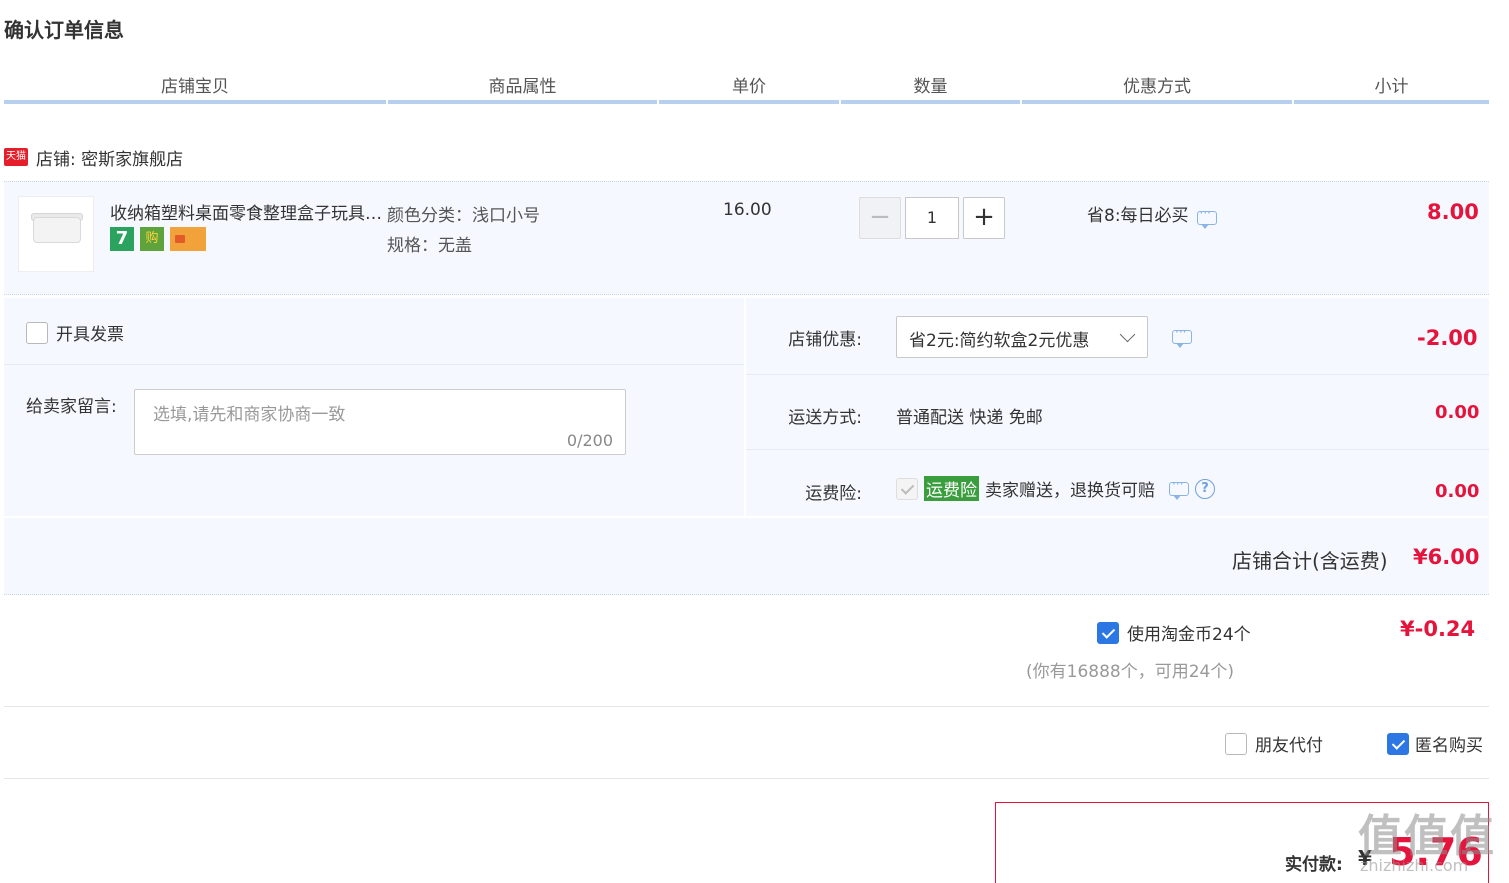 This screenshot has width=1509, height=883. Describe the element at coordinates (1127, 334) in the screenshot. I see `chevron-down-icon` at that location.